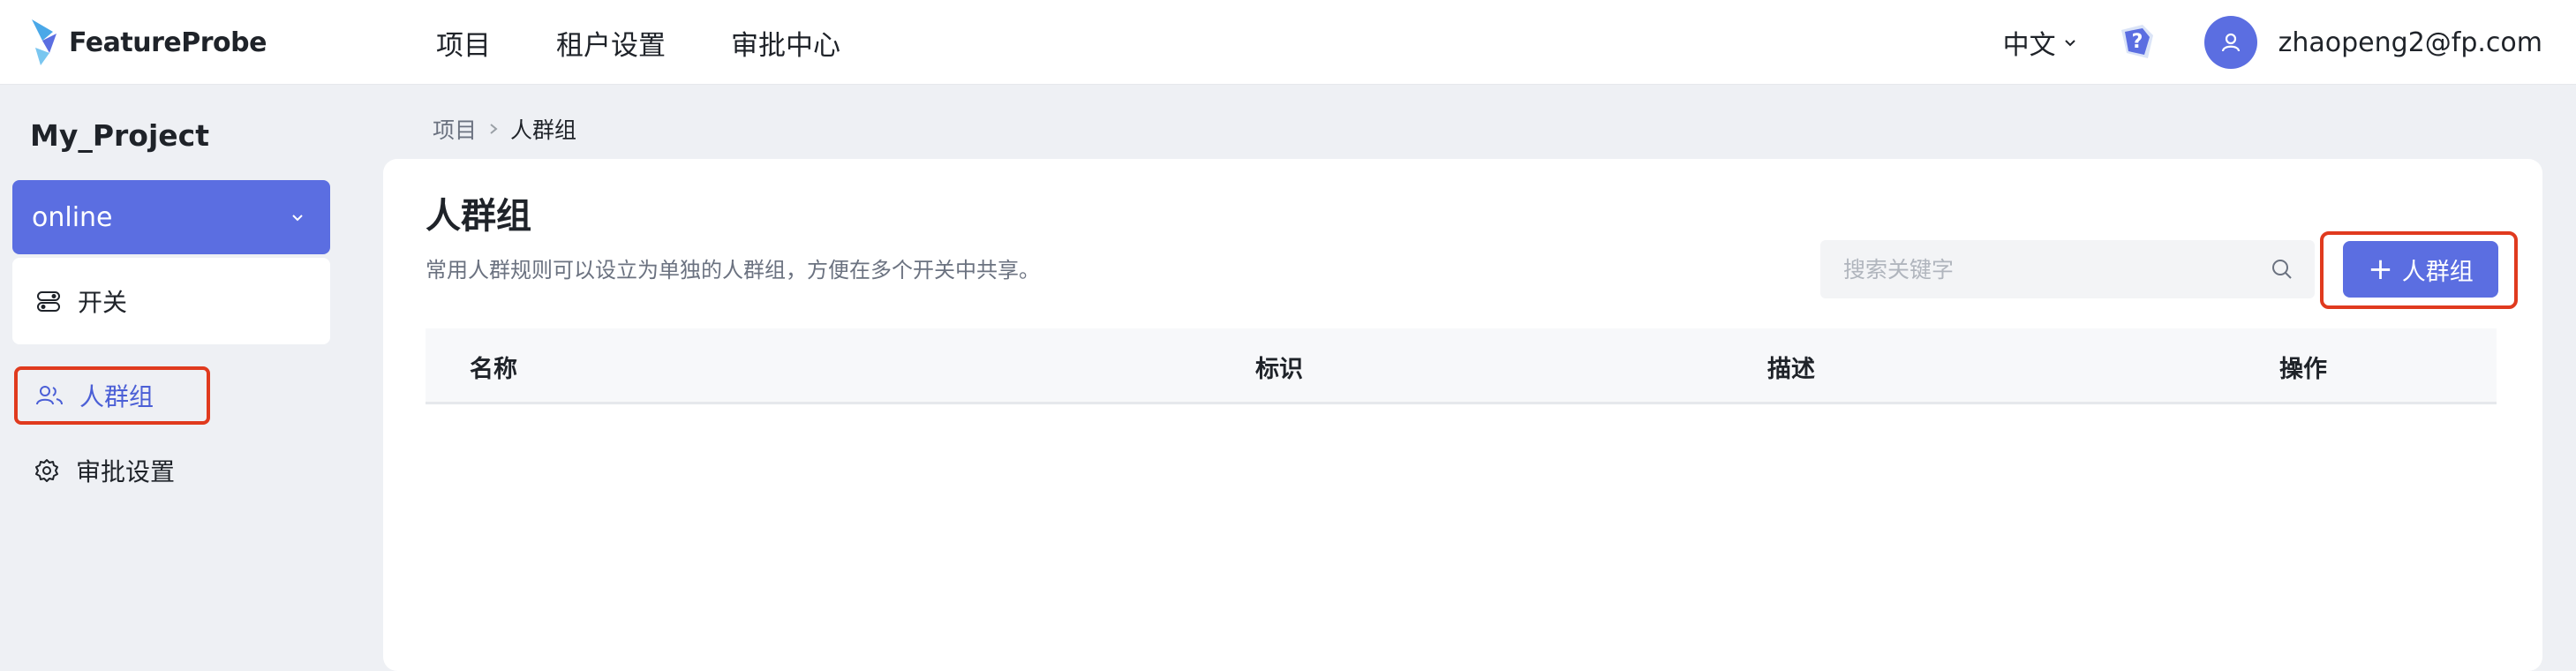 The height and width of the screenshot is (671, 2576). What do you see at coordinates (2283, 269) in the screenshot?
I see `search-icon` at bounding box center [2283, 269].